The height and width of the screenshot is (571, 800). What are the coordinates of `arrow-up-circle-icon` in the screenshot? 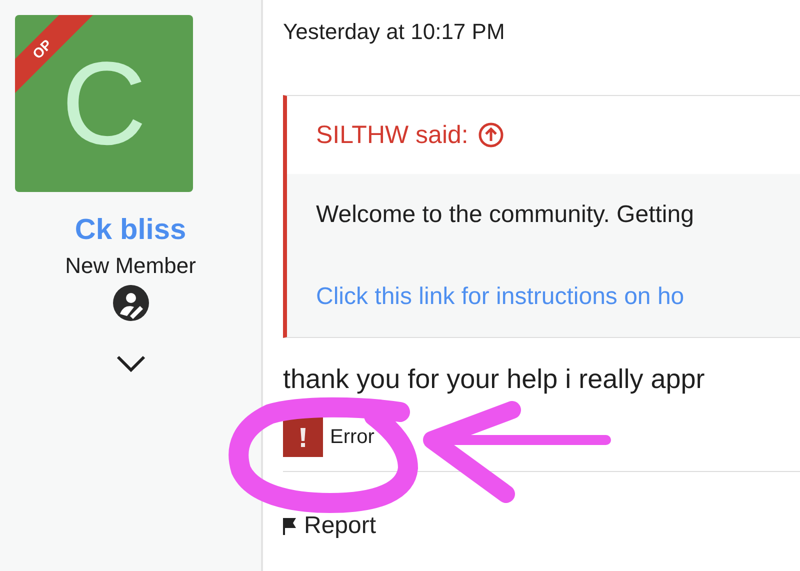 It's located at (491, 135).